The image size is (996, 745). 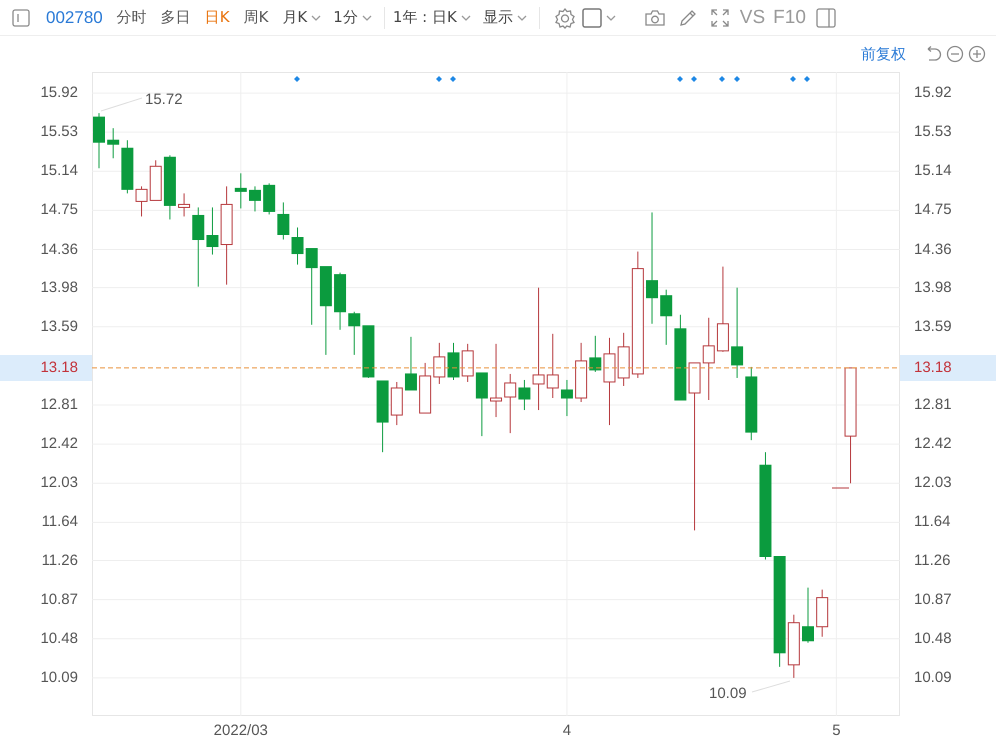 What do you see at coordinates (131, 17) in the screenshot?
I see `period-tab: 分时` at bounding box center [131, 17].